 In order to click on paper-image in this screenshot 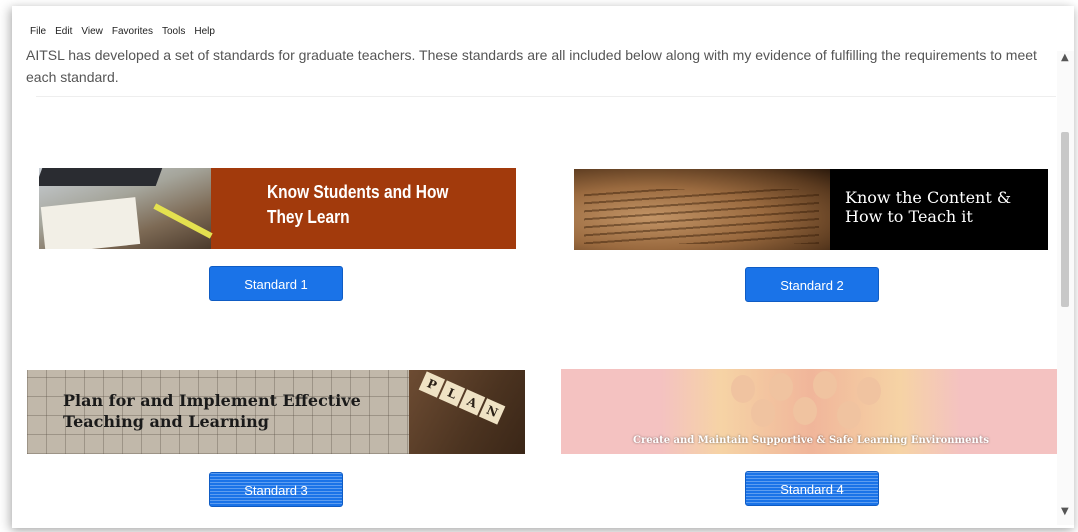, I will do `click(90, 223)`.